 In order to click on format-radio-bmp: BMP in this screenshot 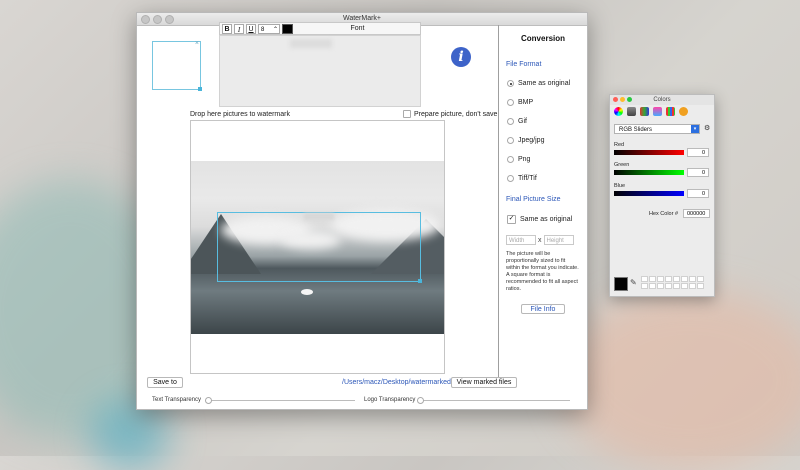, I will do `click(520, 102)`.